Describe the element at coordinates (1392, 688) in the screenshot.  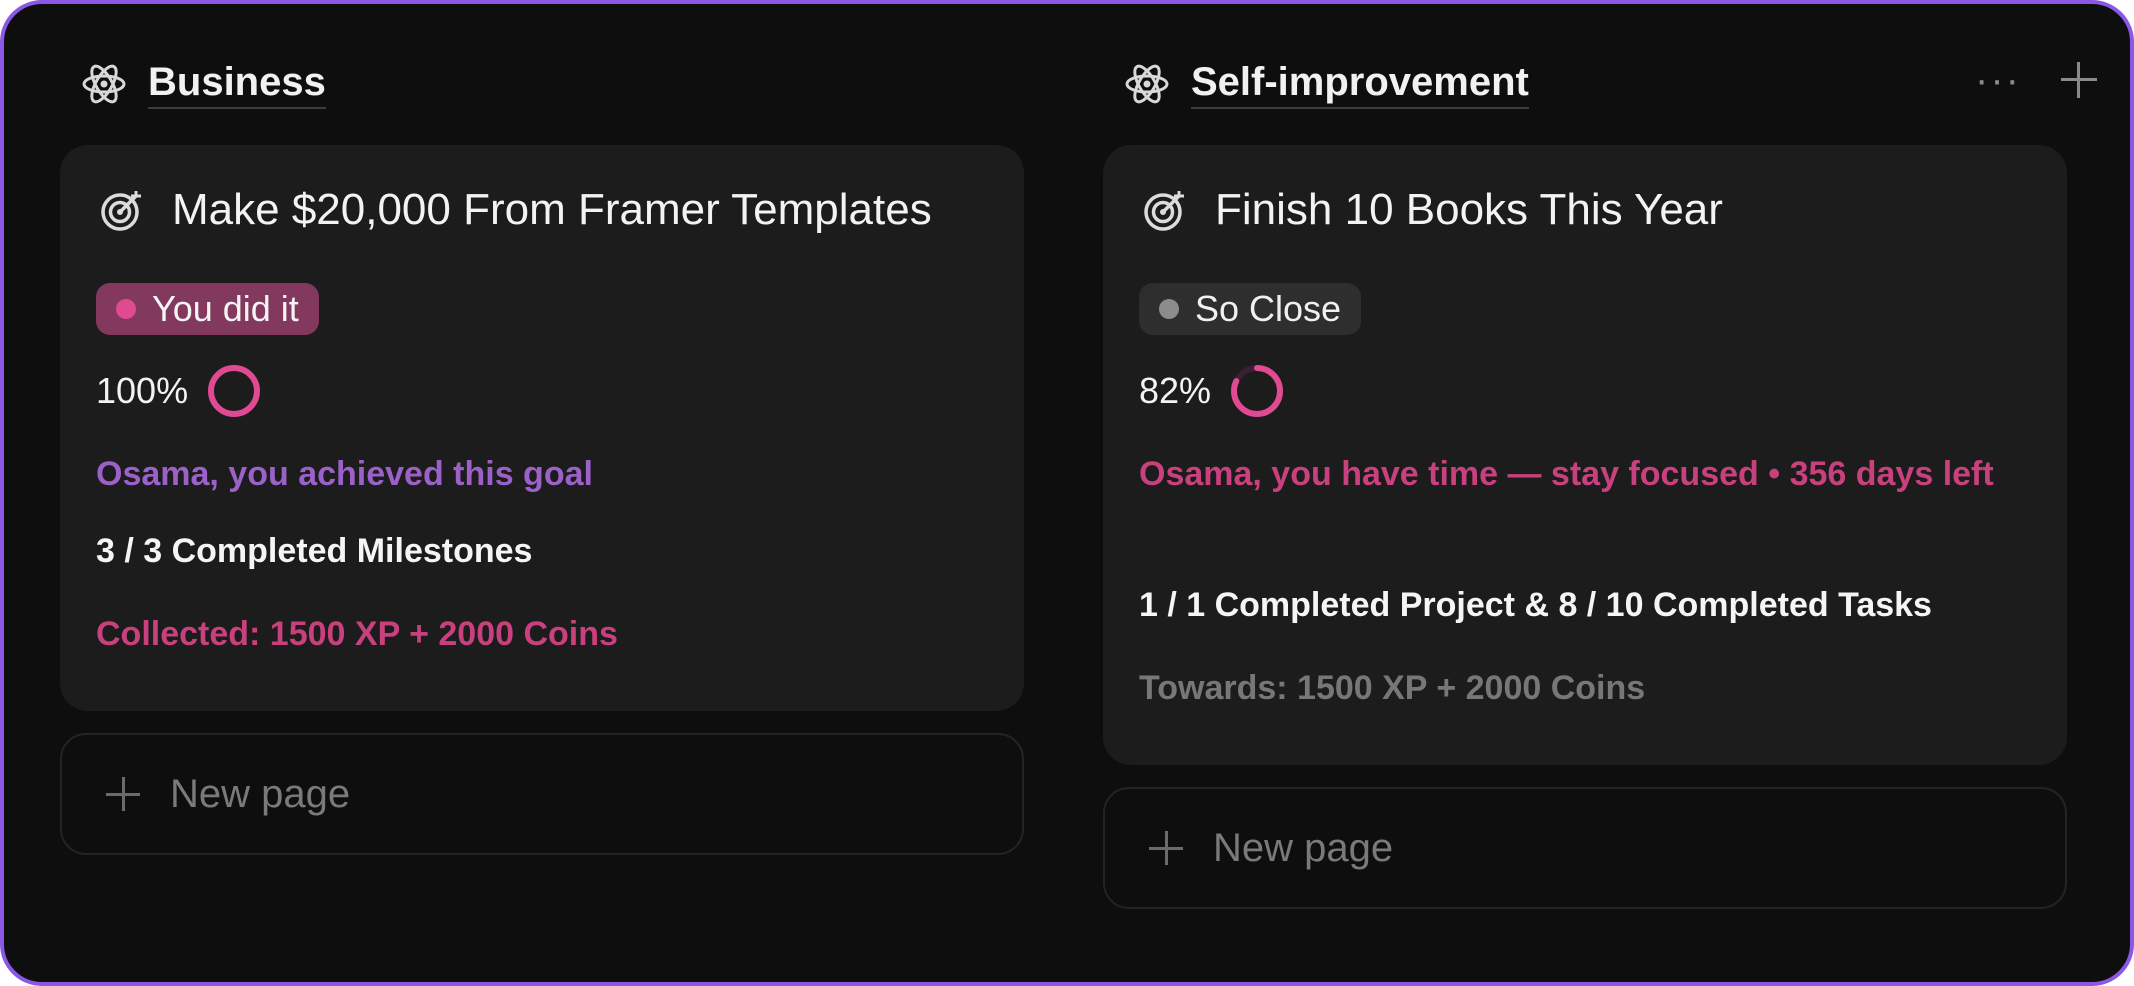
I see `reward-summary: Towards: 1500 XP + 2000 Coins` at that location.